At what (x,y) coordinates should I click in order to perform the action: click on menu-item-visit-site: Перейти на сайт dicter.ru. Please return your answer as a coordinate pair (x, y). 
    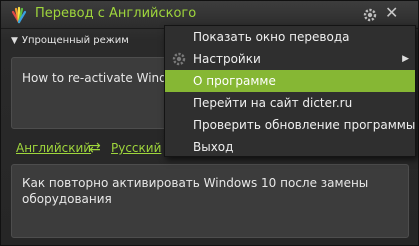
    Looking at the image, I should click on (290, 103).